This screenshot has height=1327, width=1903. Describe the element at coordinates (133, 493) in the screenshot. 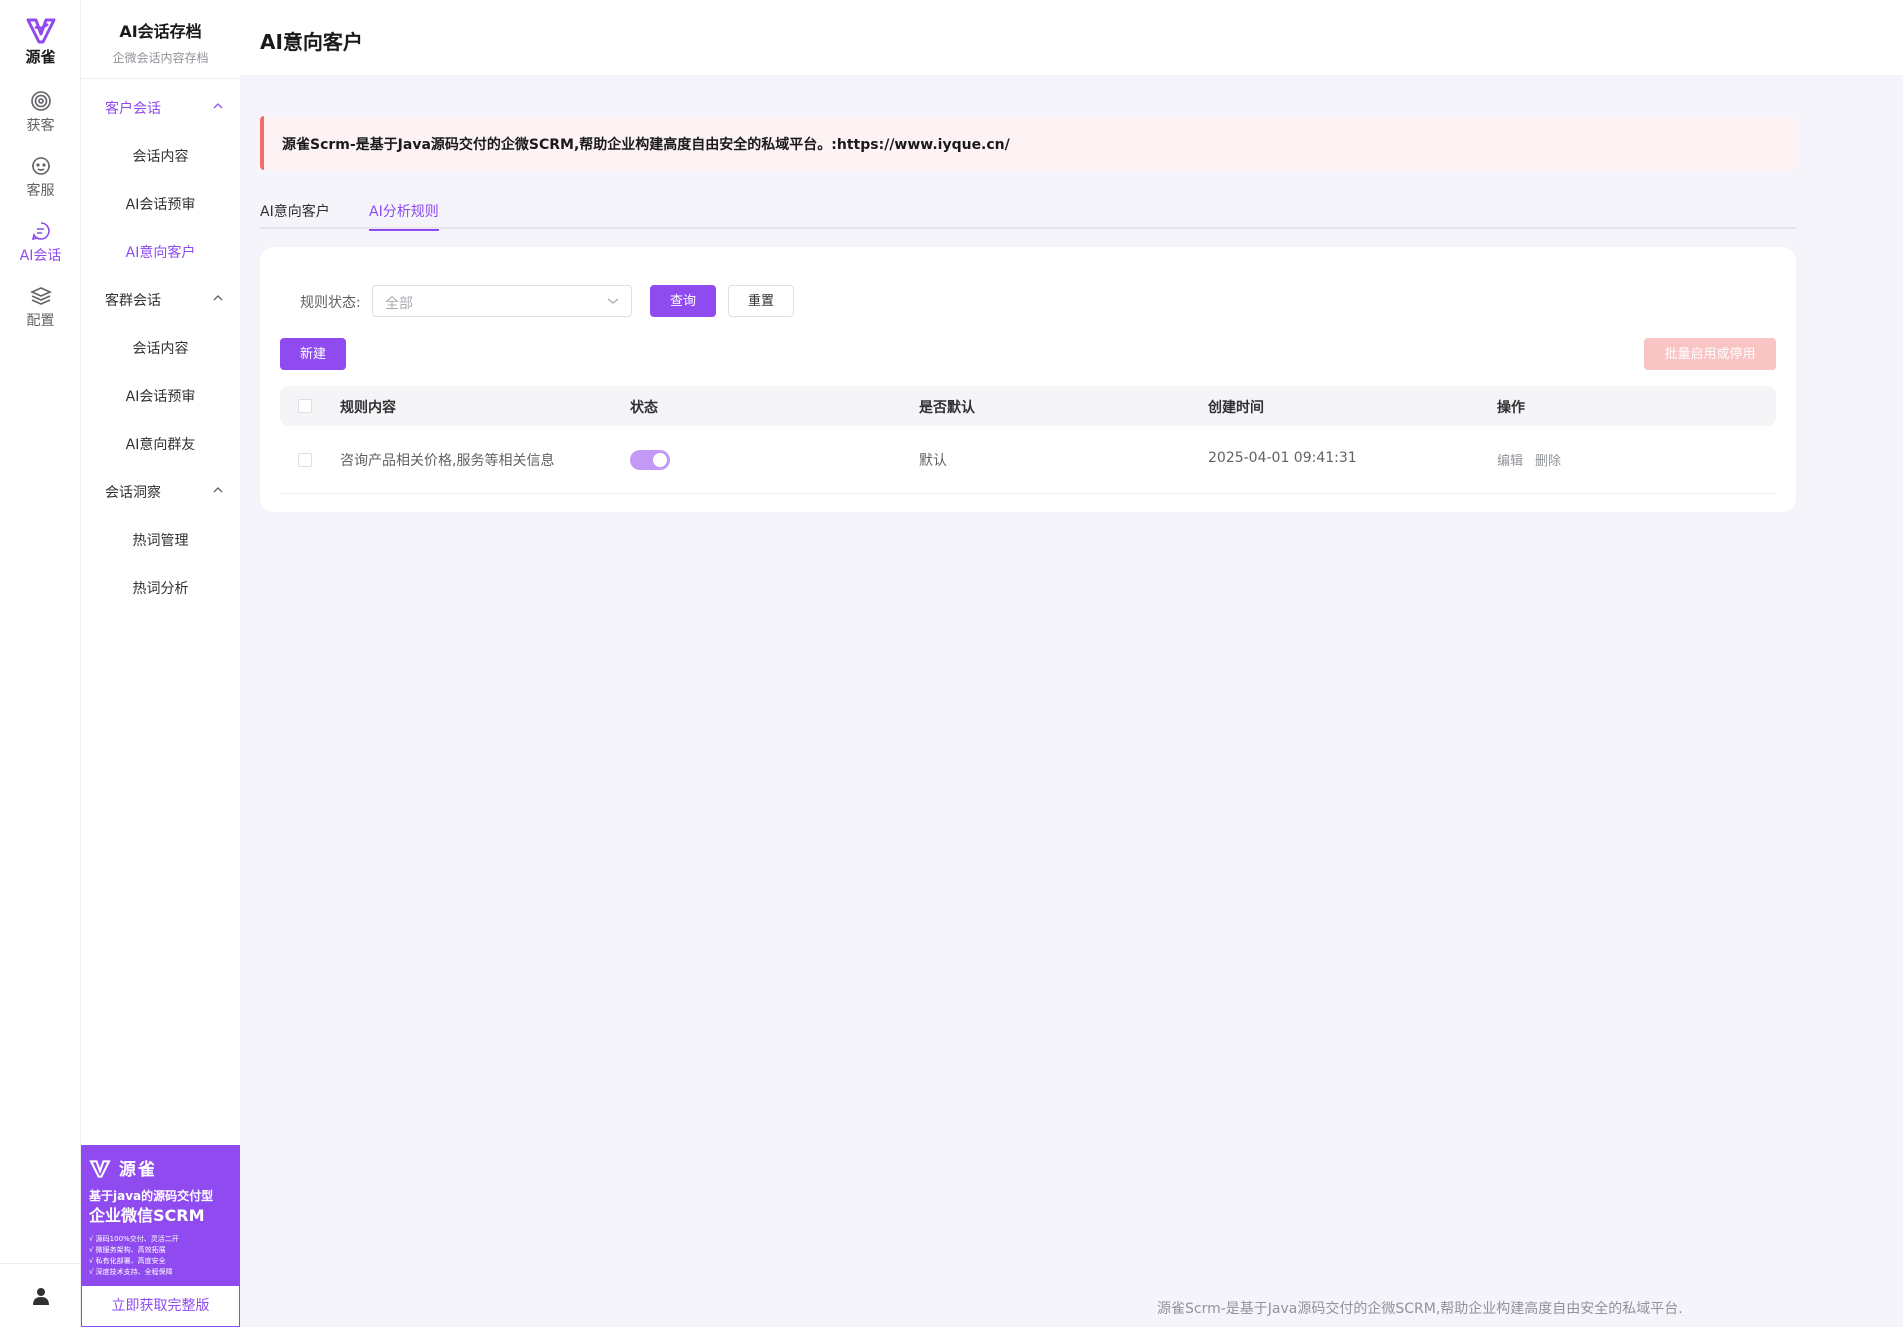

I see `menu-group-label: 会话洞察` at that location.